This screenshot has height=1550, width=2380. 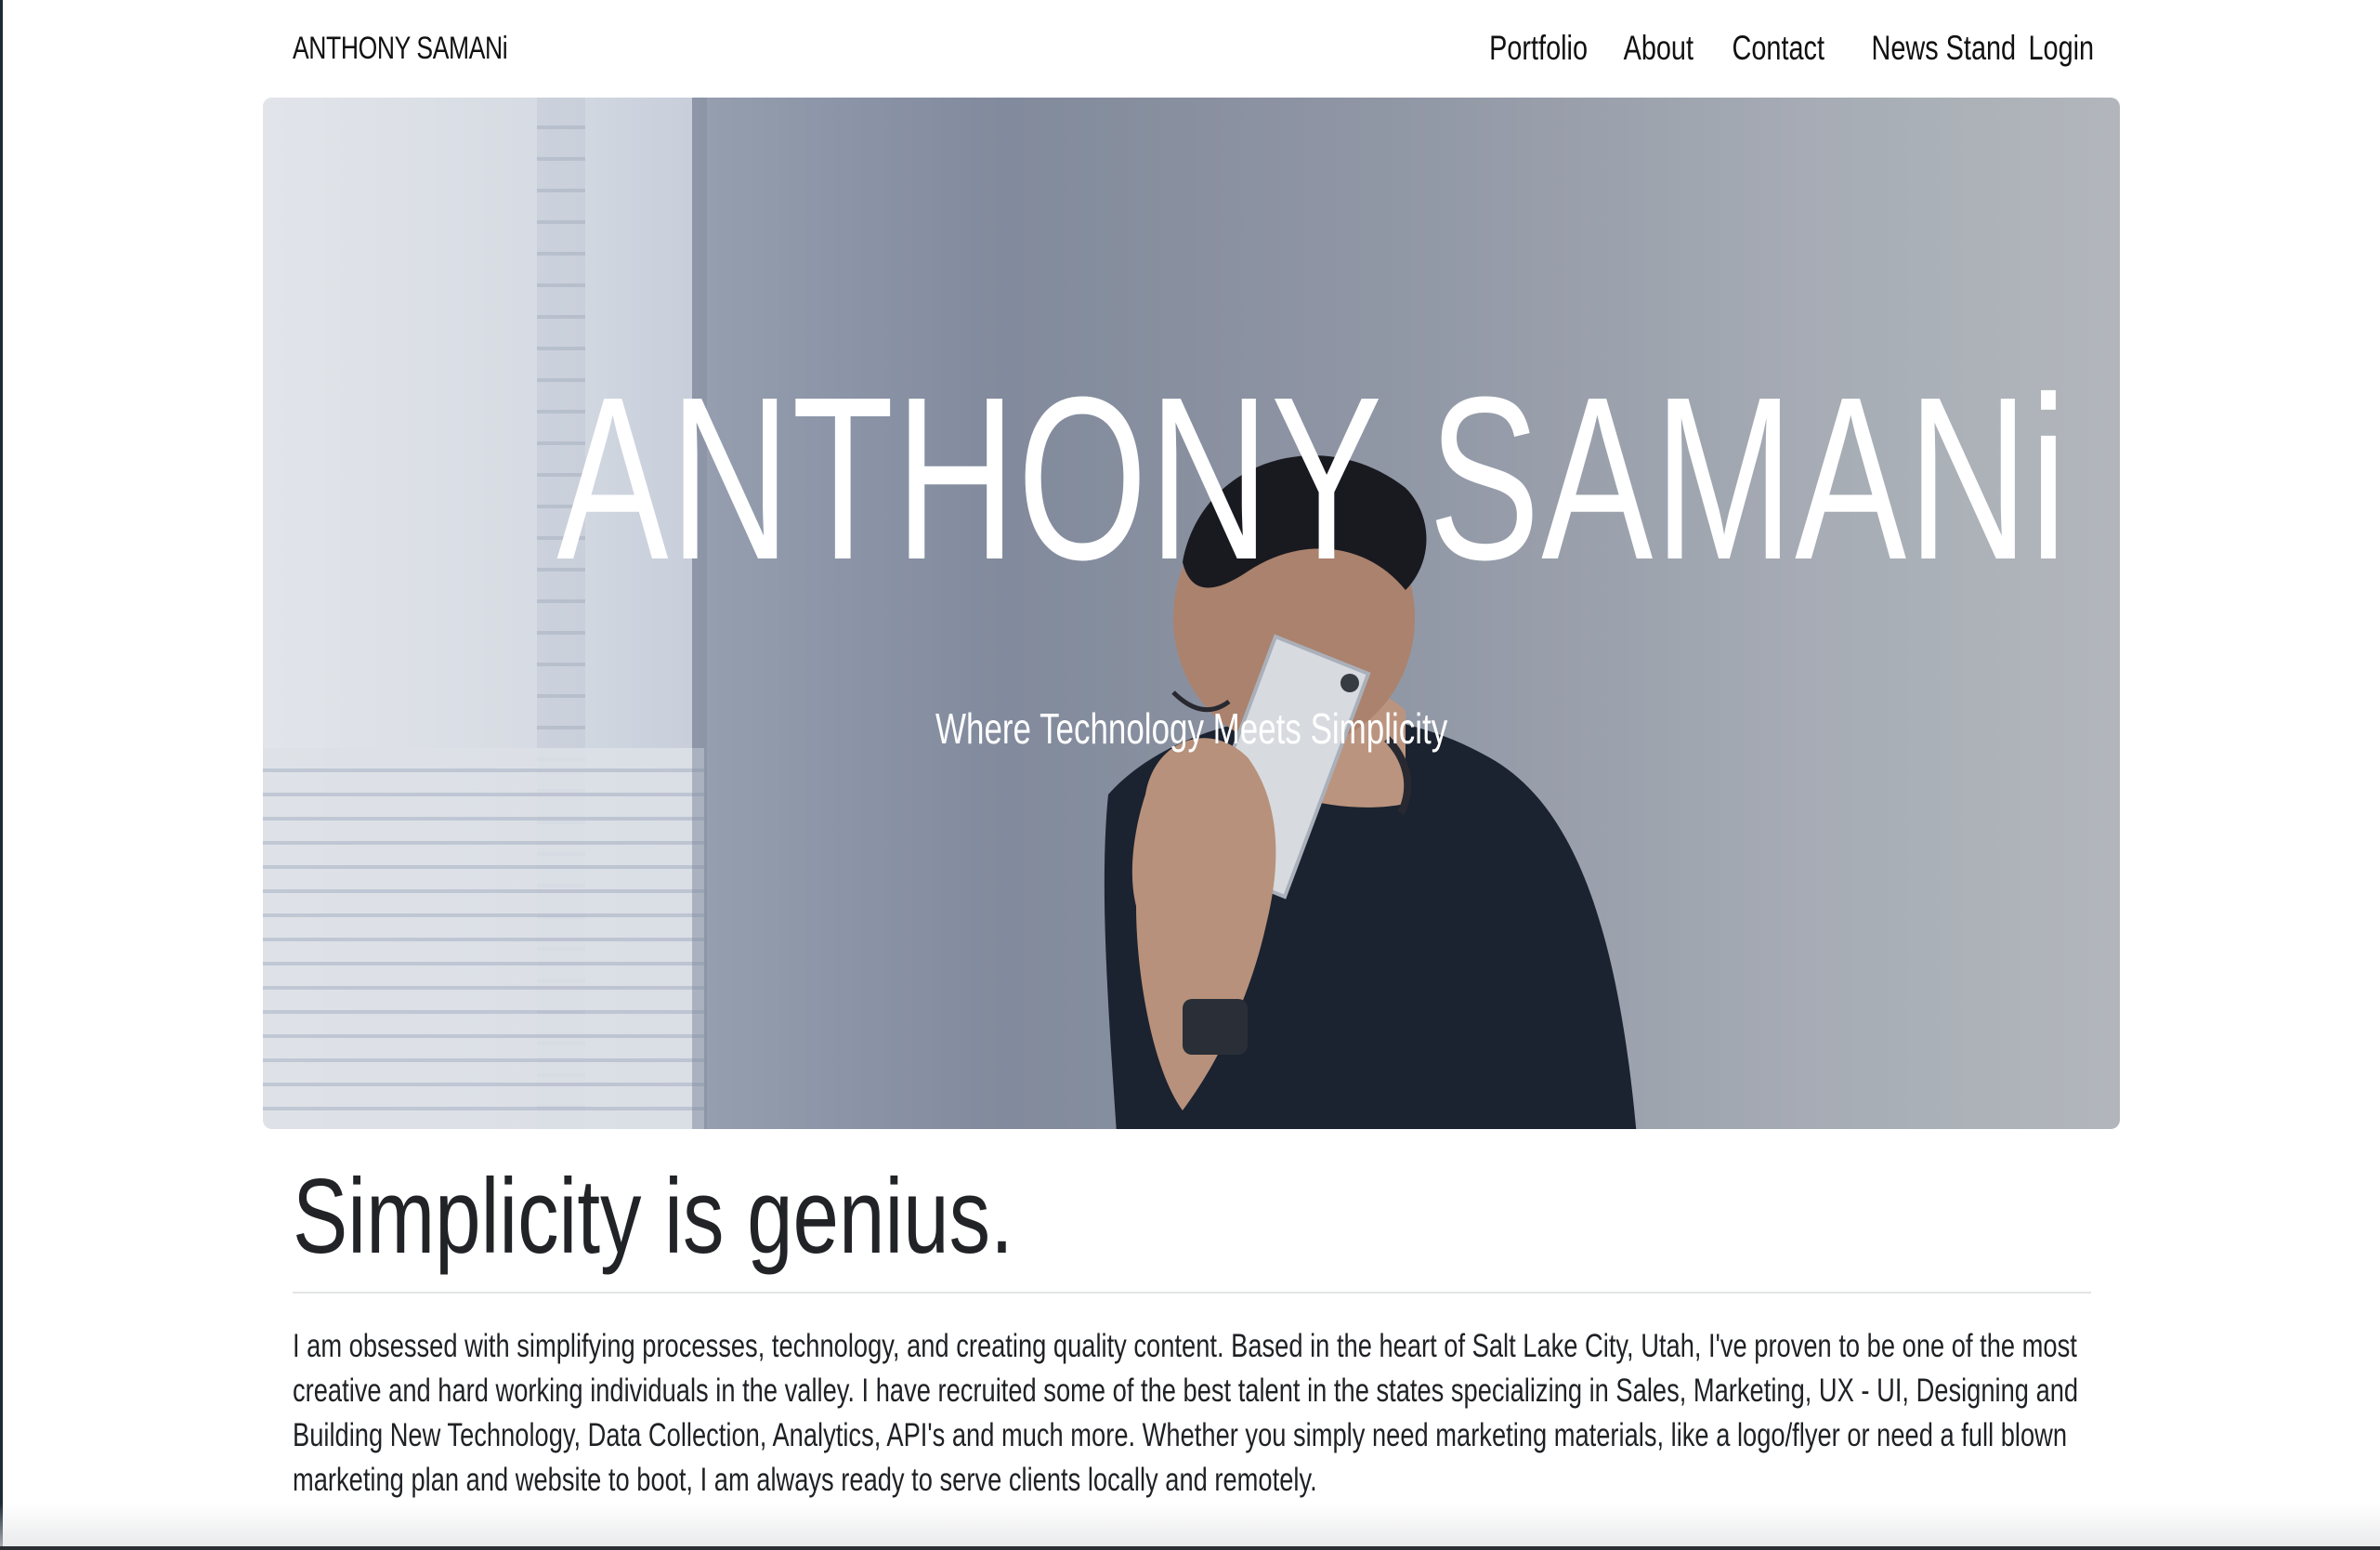 I want to click on brand-logo-link: ANTHONY SAMANi, so click(x=400, y=49).